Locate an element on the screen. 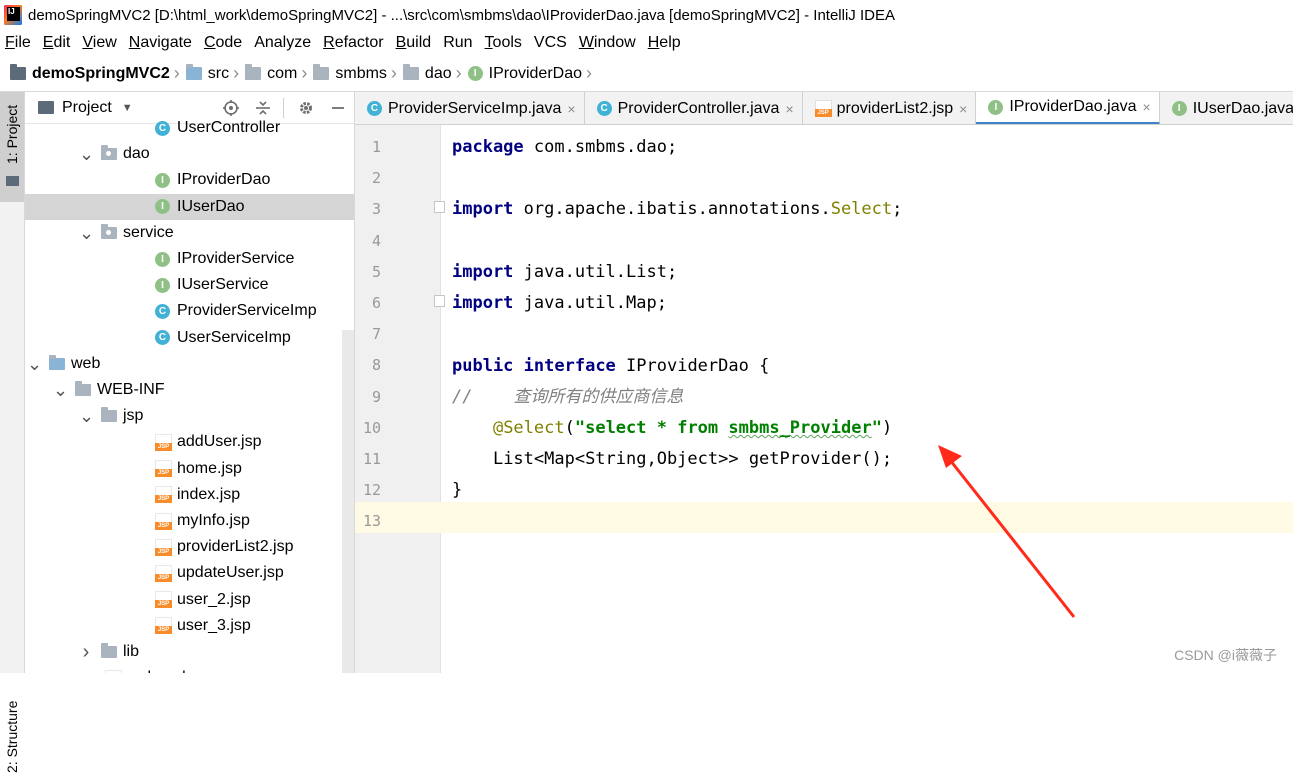  tree-item-label: index.jsp is located at coordinates (209, 494).